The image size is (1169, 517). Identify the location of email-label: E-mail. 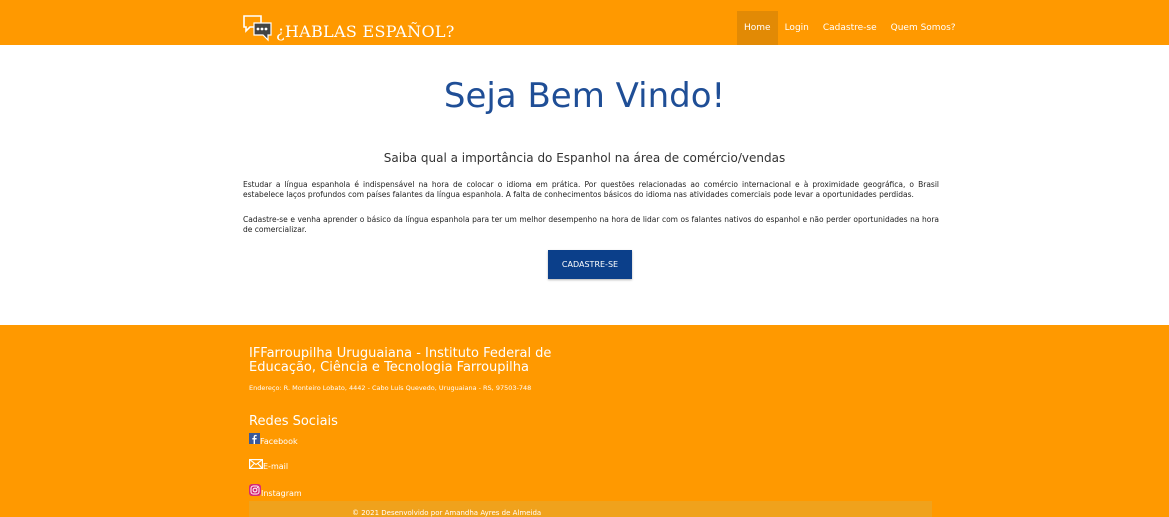
(276, 466).